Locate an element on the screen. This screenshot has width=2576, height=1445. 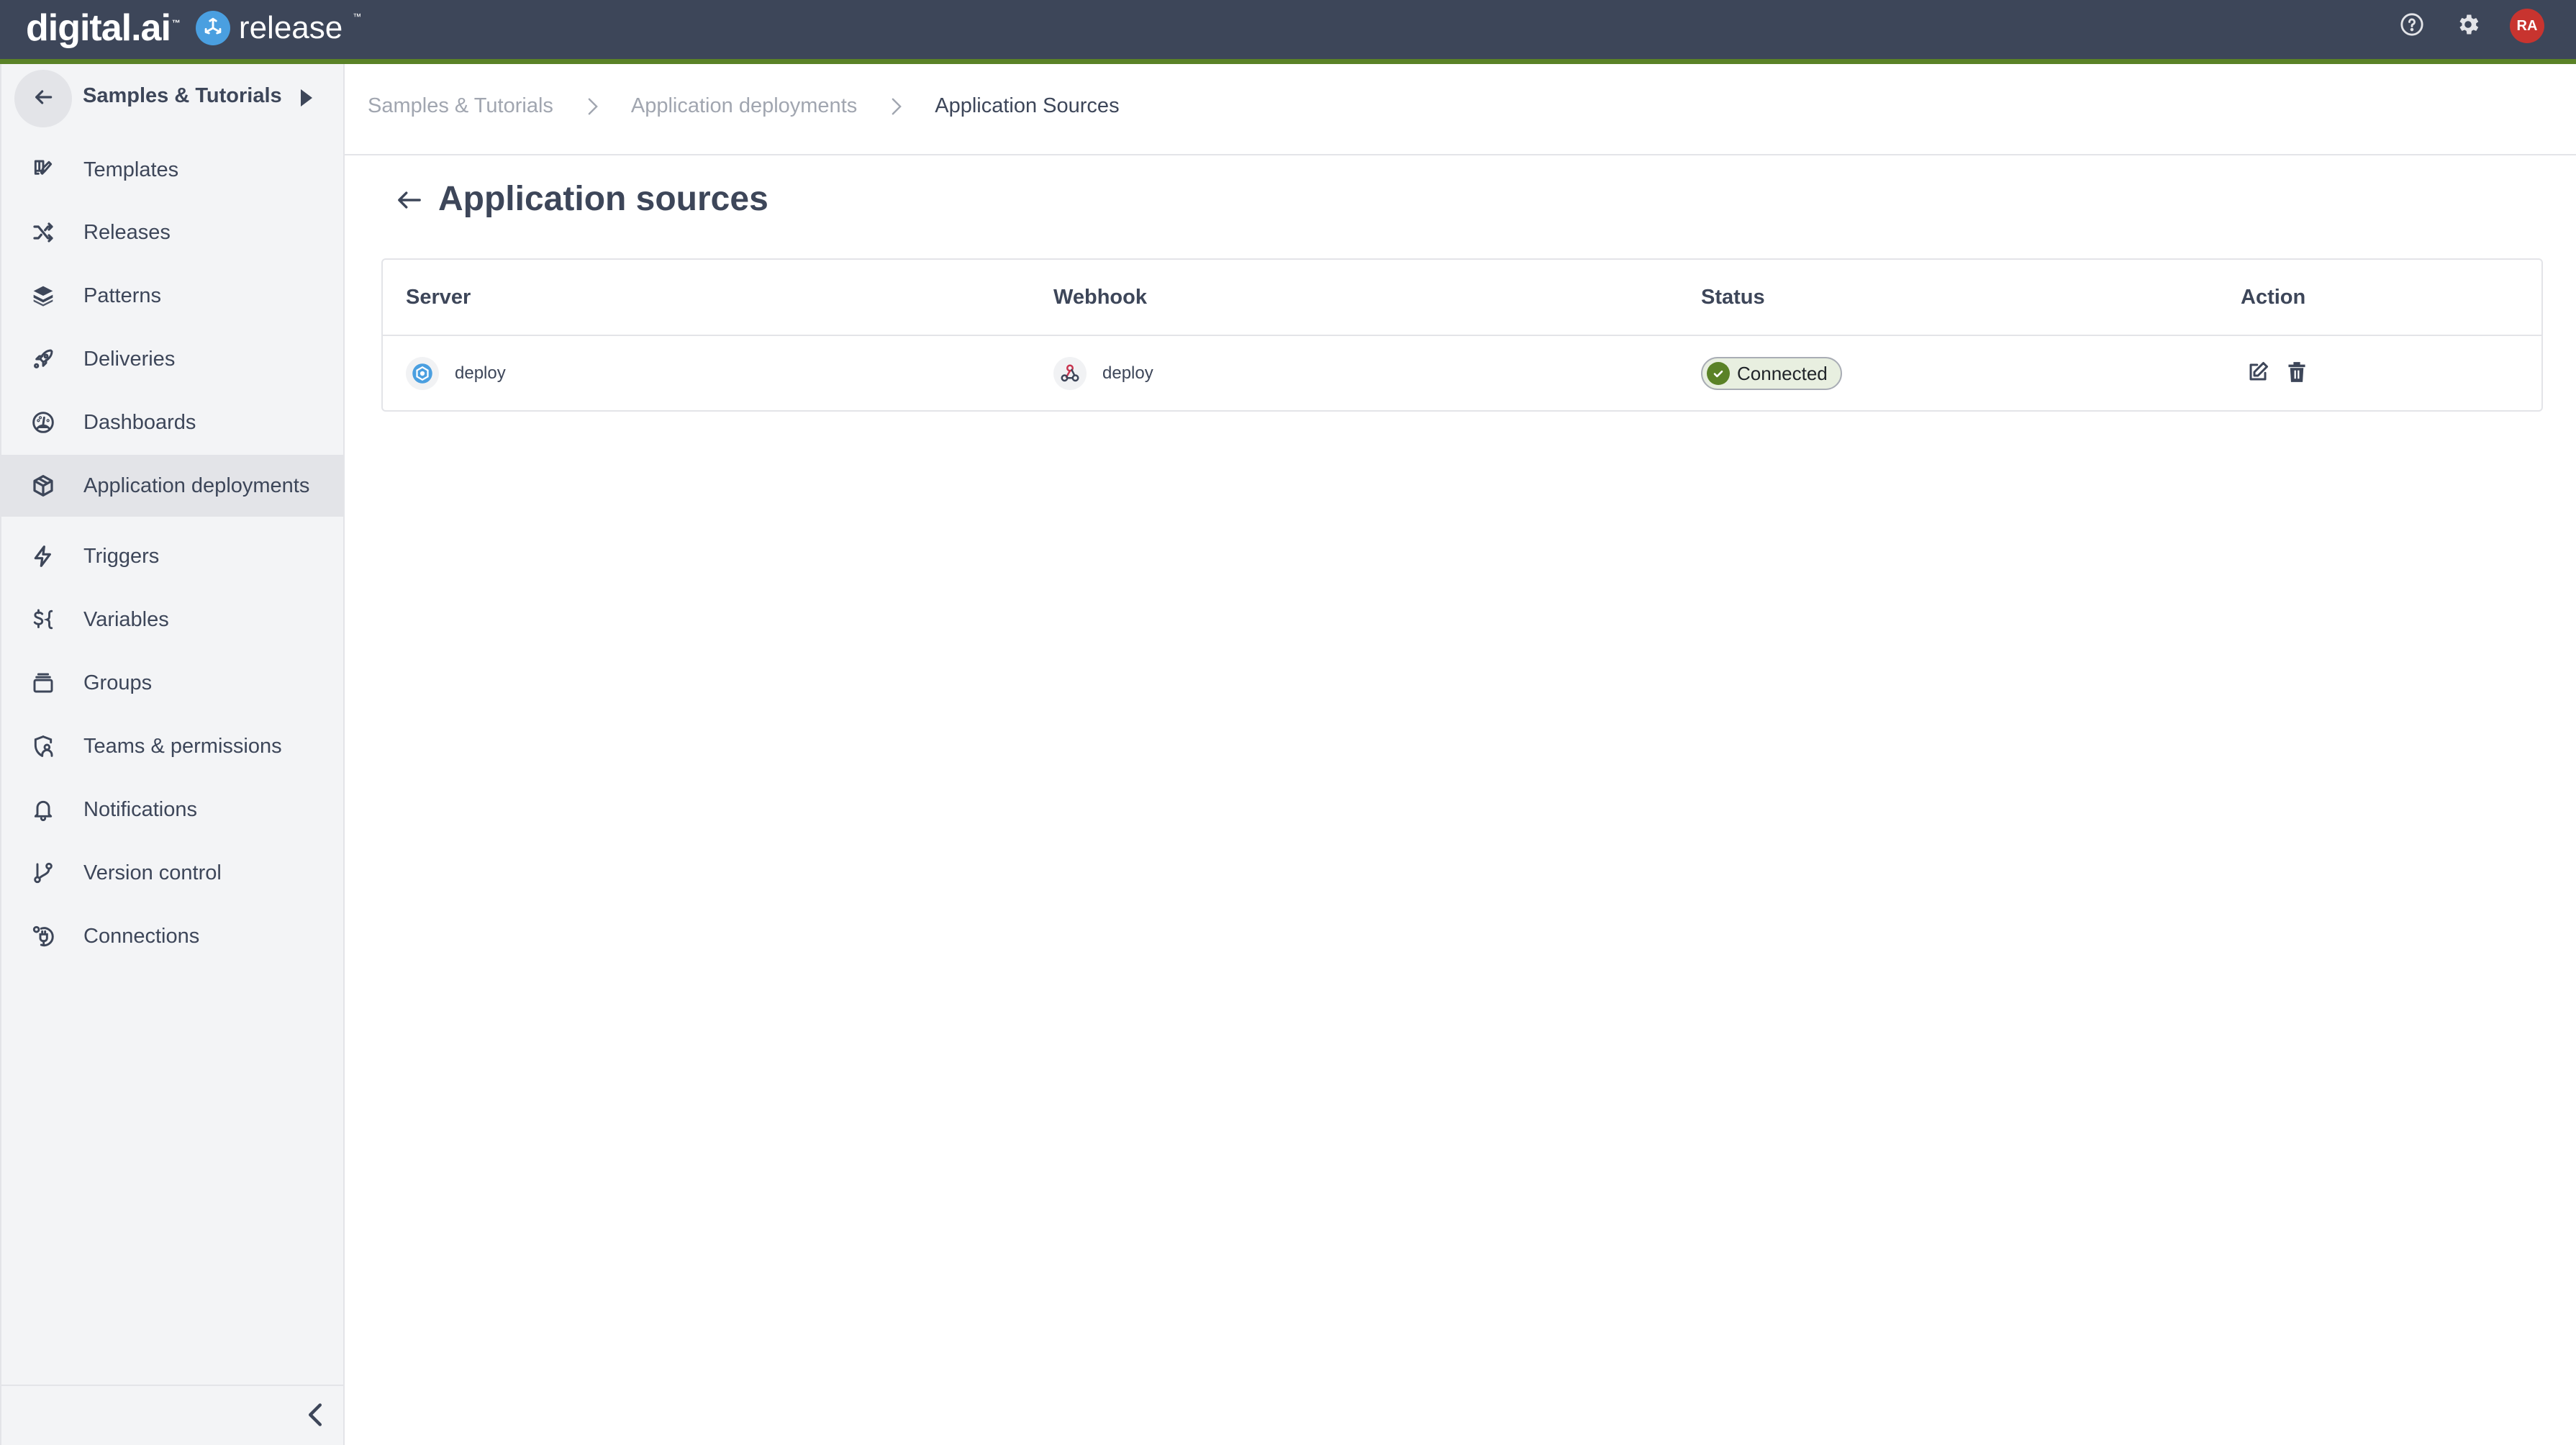
sidebar-item-connections: Connections is located at coordinates (173, 936).